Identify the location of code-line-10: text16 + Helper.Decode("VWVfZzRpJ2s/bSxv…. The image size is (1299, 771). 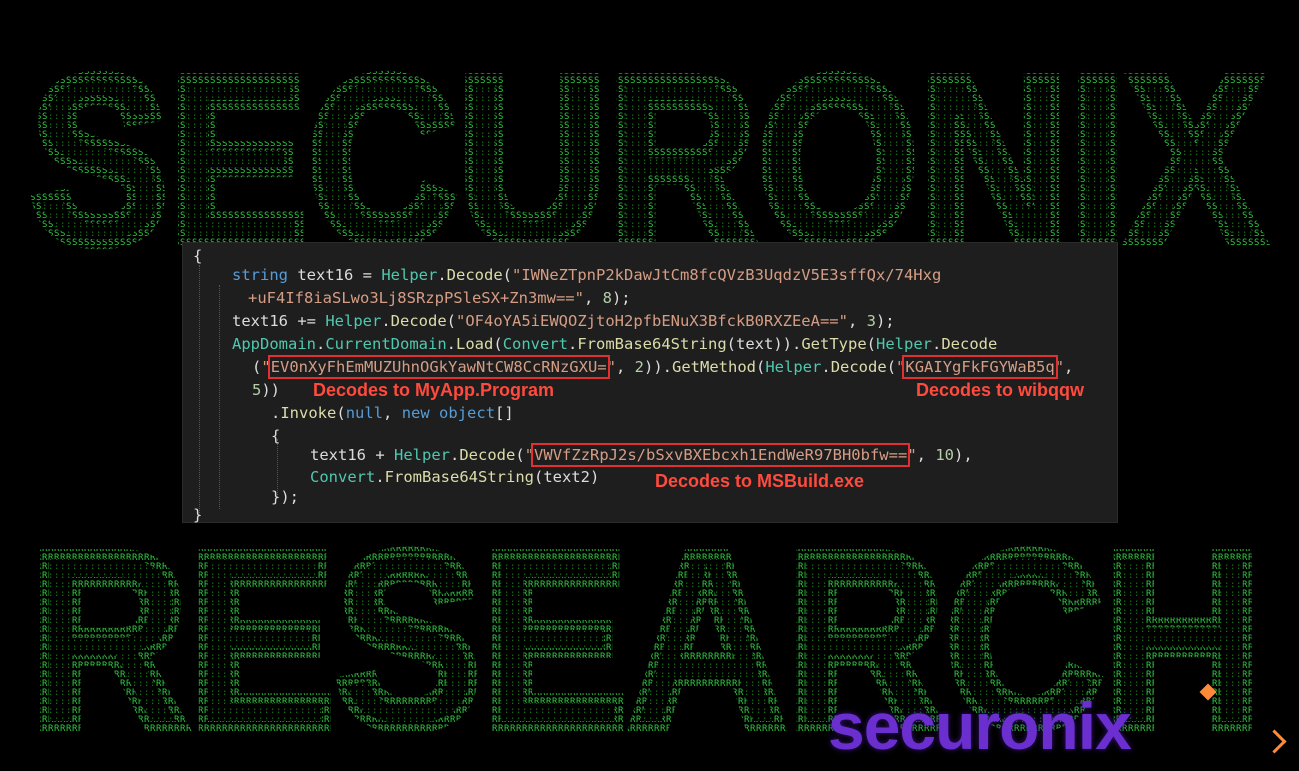
(641, 455).